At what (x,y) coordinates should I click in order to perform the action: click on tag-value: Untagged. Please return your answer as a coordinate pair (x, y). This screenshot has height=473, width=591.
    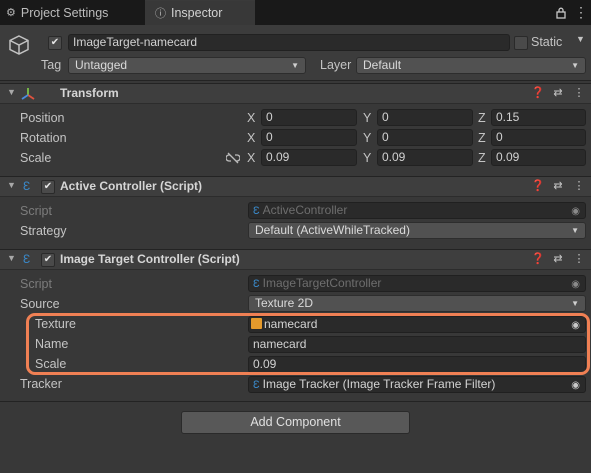
    Looking at the image, I should click on (101, 65).